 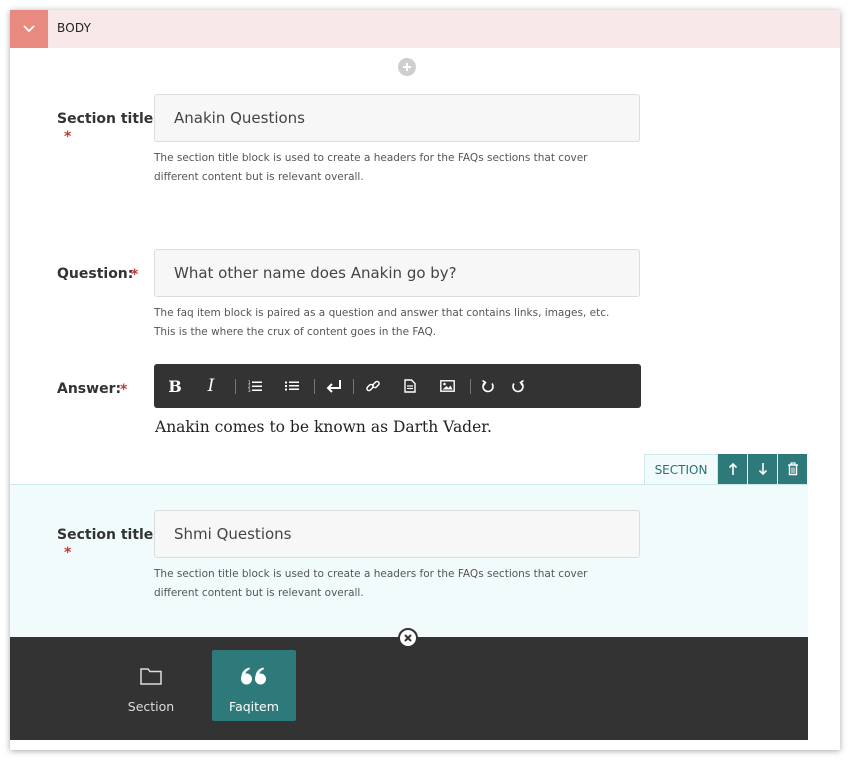 What do you see at coordinates (253, 676) in the screenshot?
I see `quote-icon` at bounding box center [253, 676].